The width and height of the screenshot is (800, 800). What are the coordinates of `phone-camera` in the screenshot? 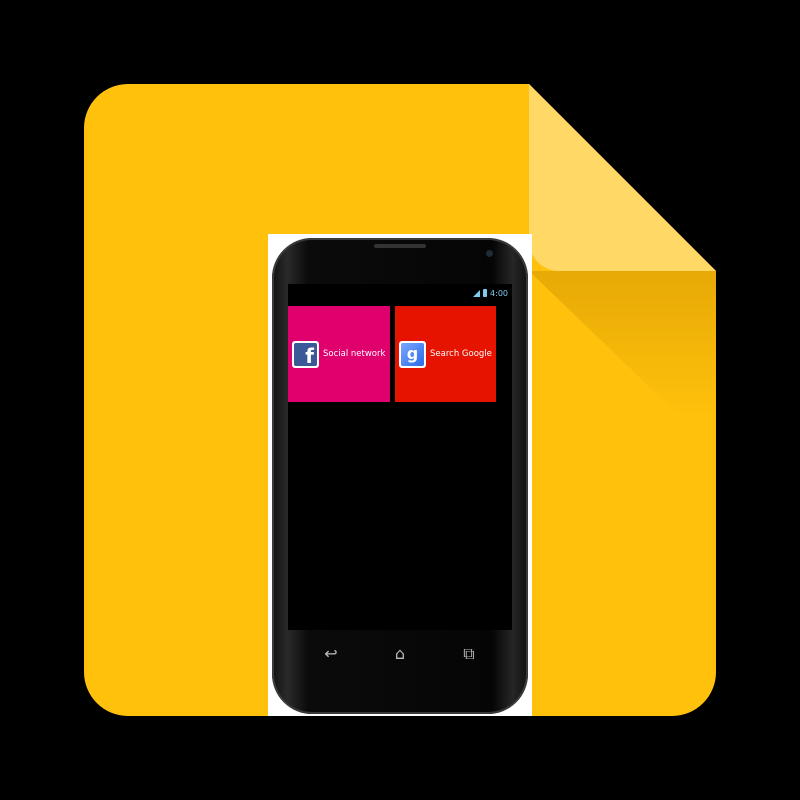 It's located at (489, 253).